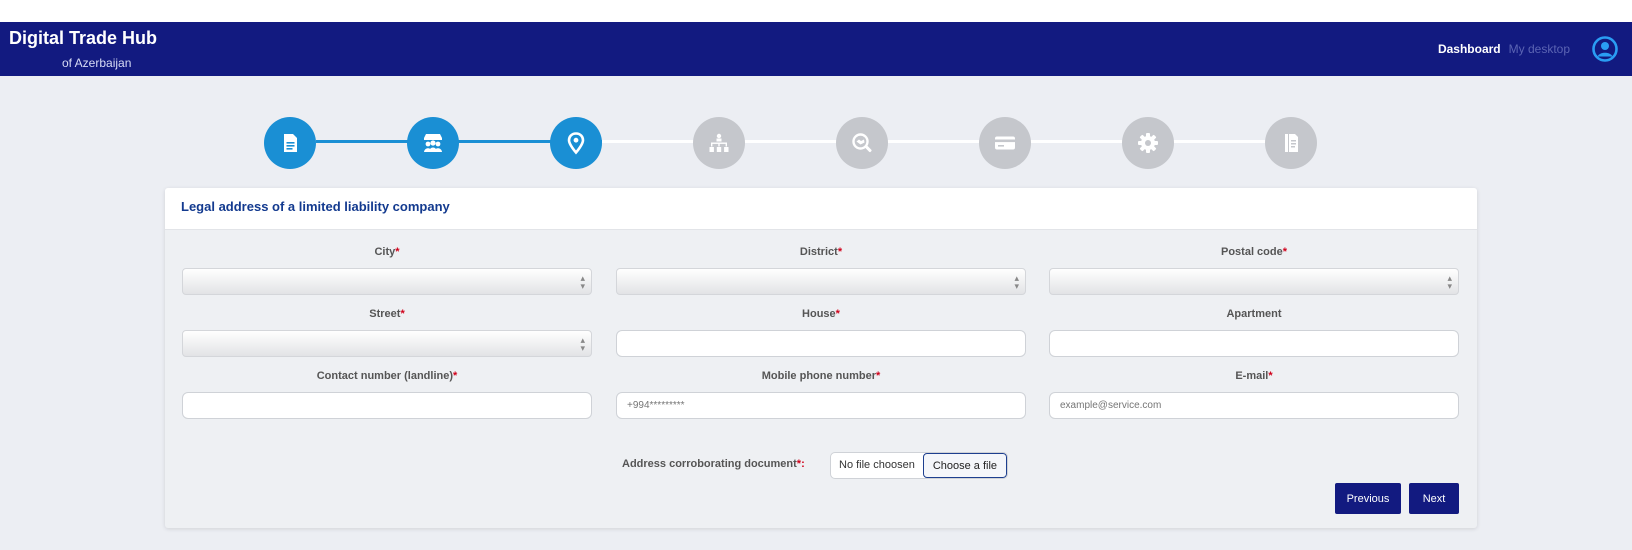 Image resolution: width=1632 pixels, height=550 pixels. I want to click on landline-label: Contact number (landline)*, so click(387, 376).